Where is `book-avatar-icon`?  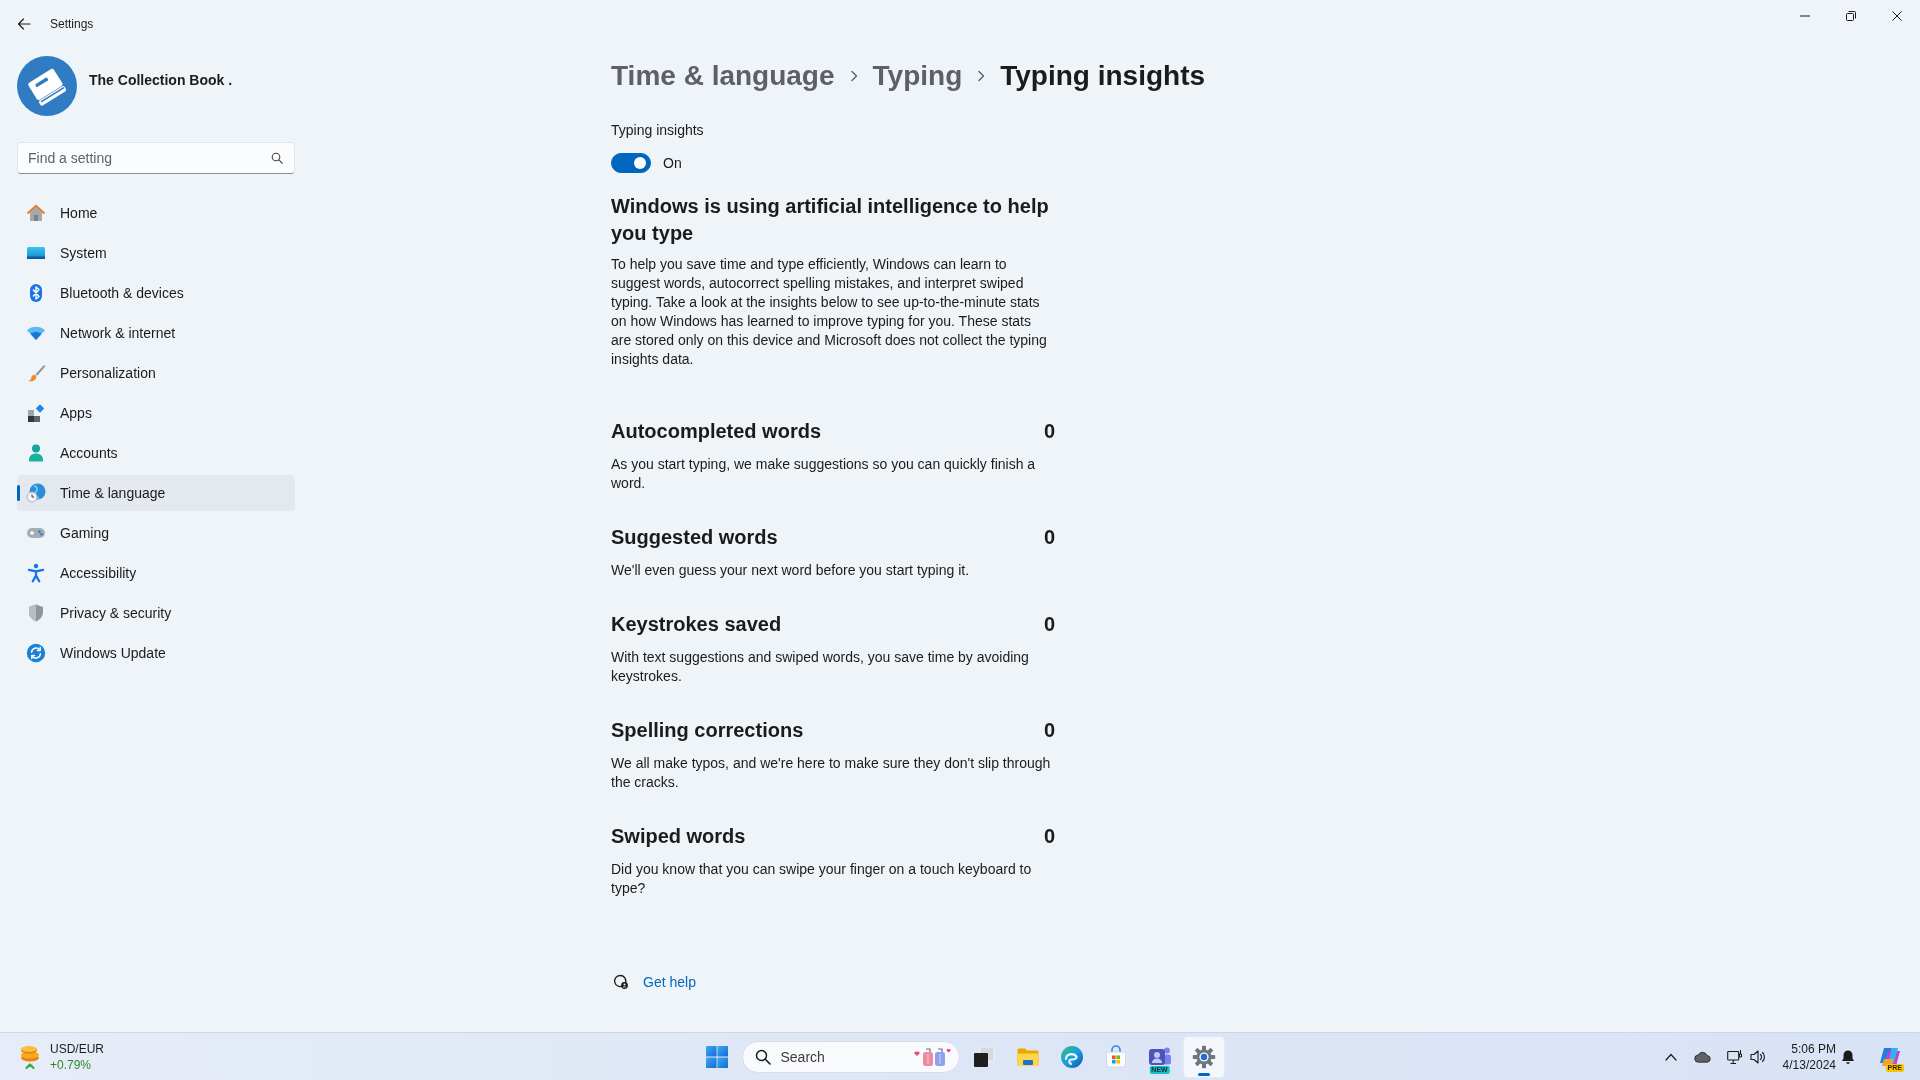
book-avatar-icon is located at coordinates (47, 86).